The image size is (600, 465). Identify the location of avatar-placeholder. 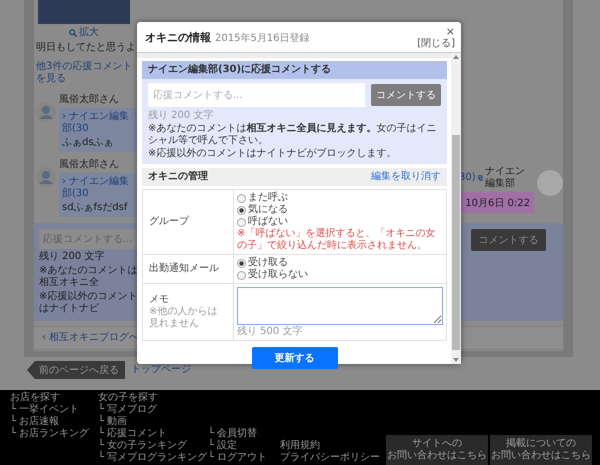
(550, 183).